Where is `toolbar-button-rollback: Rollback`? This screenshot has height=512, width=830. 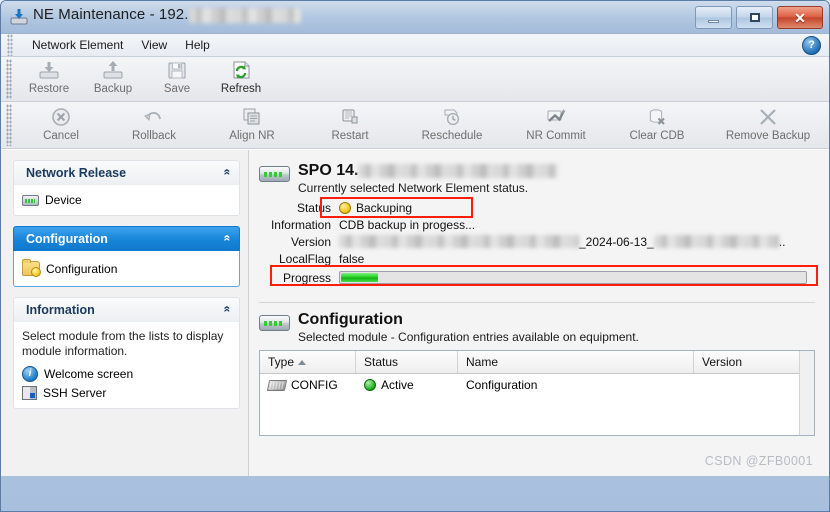
toolbar-button-rollback: Rollback is located at coordinates (154, 124).